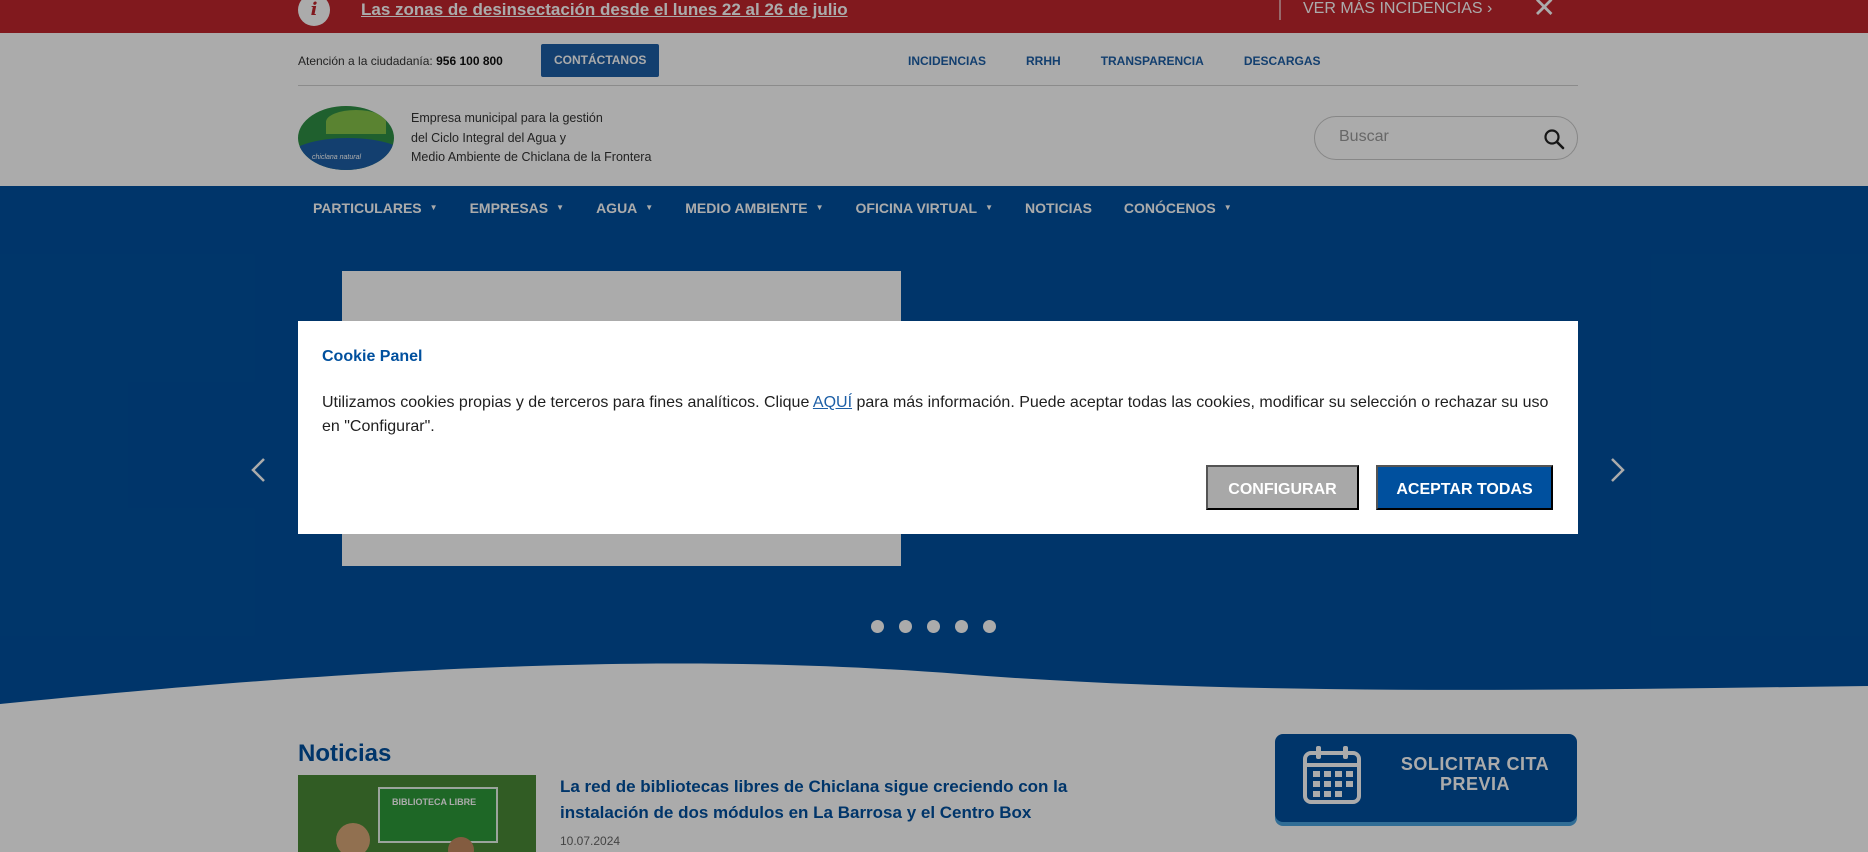 This screenshot has height=852, width=1868. Describe the element at coordinates (1464, 487) in the screenshot. I see `accept-all-cookies-button: ACEPTAR TODAS` at that location.